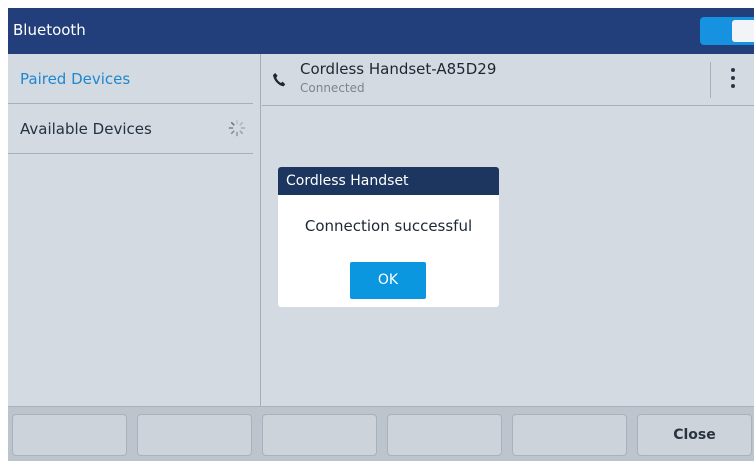 Image resolution: width=754 pixels, height=461 pixels. What do you see at coordinates (710, 80) in the screenshot?
I see `row-divider` at bounding box center [710, 80].